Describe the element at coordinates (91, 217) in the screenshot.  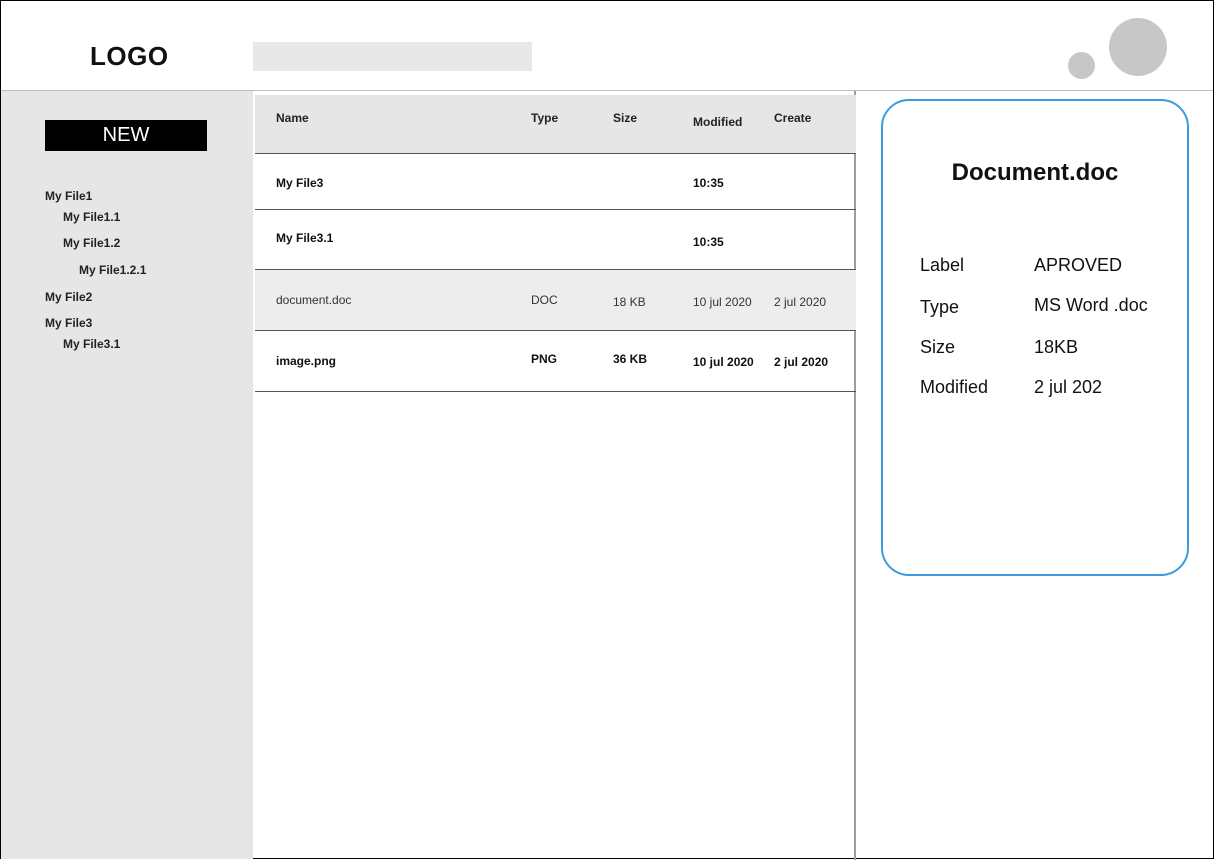
I see `tree-item-my-file1-1: My File1.1` at that location.